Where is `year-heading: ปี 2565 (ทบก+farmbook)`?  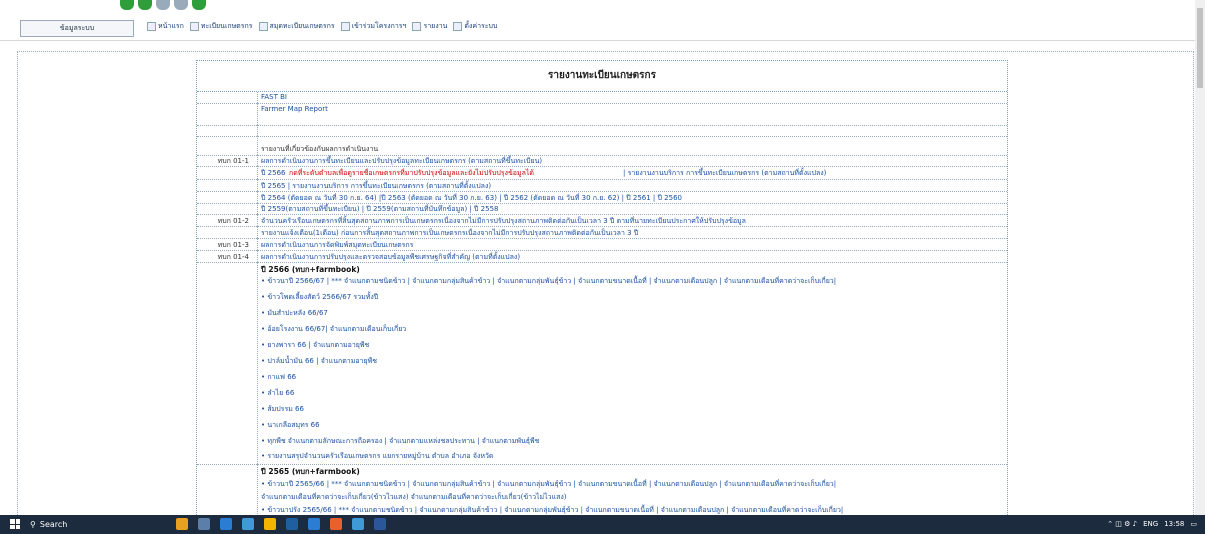 year-heading: ปี 2565 (ทบก+farmbook) is located at coordinates (310, 471).